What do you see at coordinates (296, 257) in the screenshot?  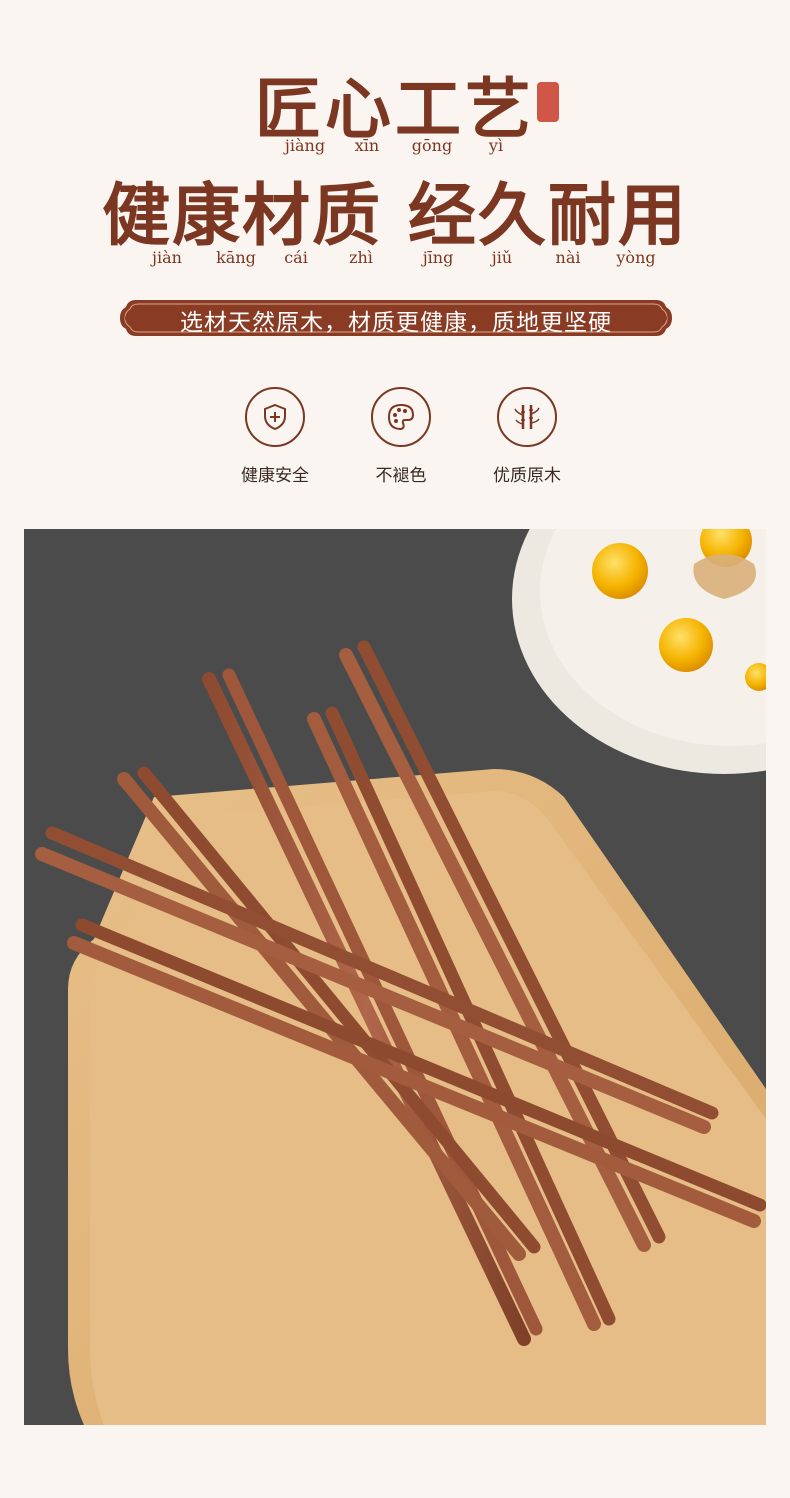 I see `pinyin-syllable: cái` at bounding box center [296, 257].